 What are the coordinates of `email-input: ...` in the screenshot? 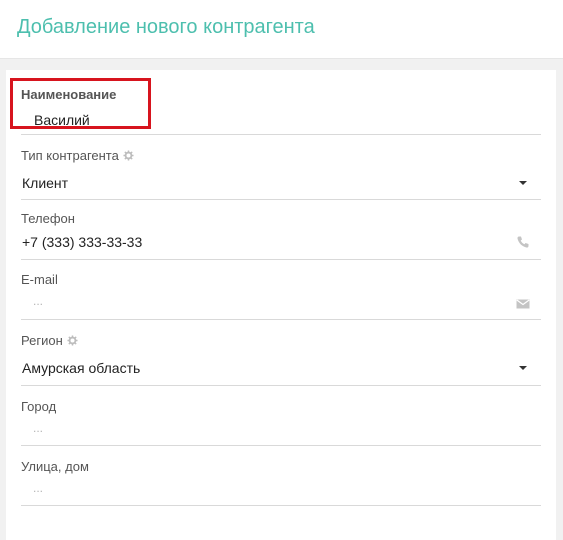 It's located at (38, 301).